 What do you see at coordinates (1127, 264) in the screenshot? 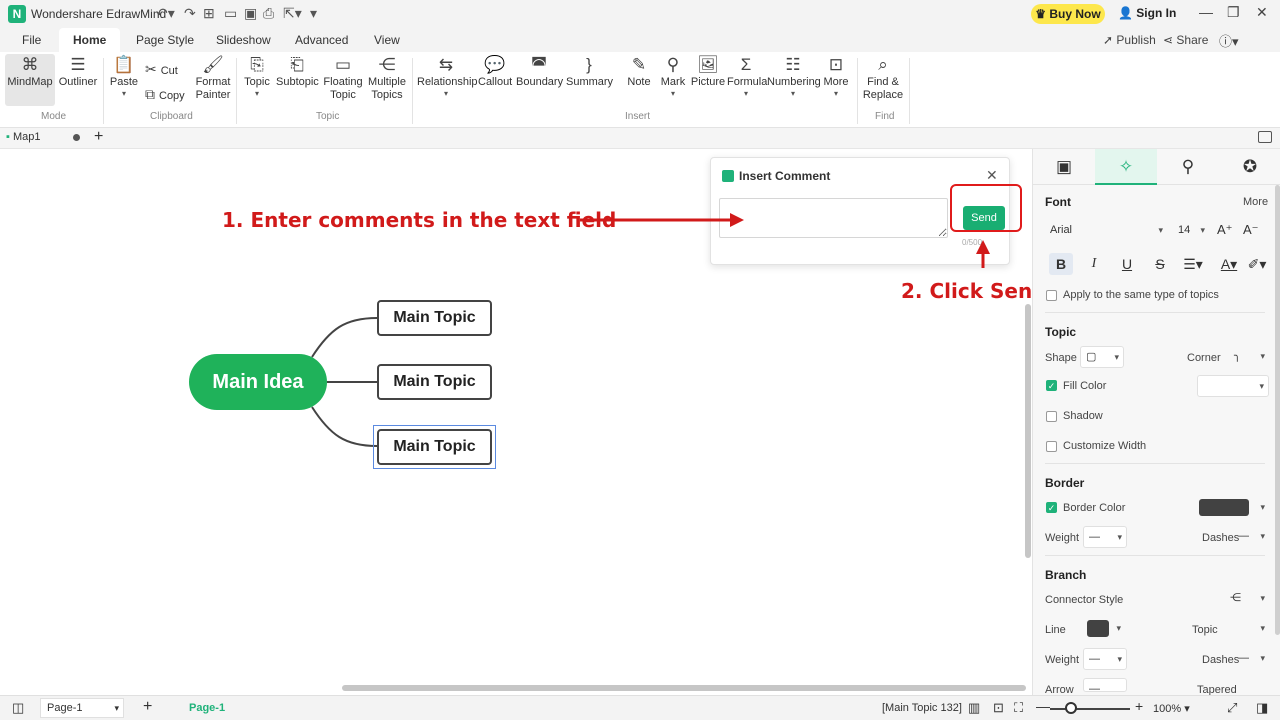
I see `underline-icon: U` at bounding box center [1127, 264].